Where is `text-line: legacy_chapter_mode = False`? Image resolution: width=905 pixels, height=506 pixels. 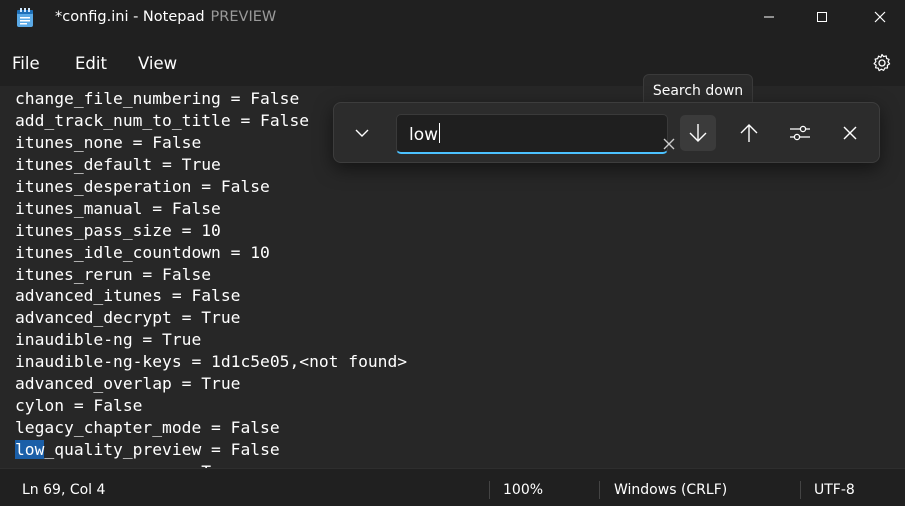 text-line: legacy_chapter_mode = False is located at coordinates (147, 428).